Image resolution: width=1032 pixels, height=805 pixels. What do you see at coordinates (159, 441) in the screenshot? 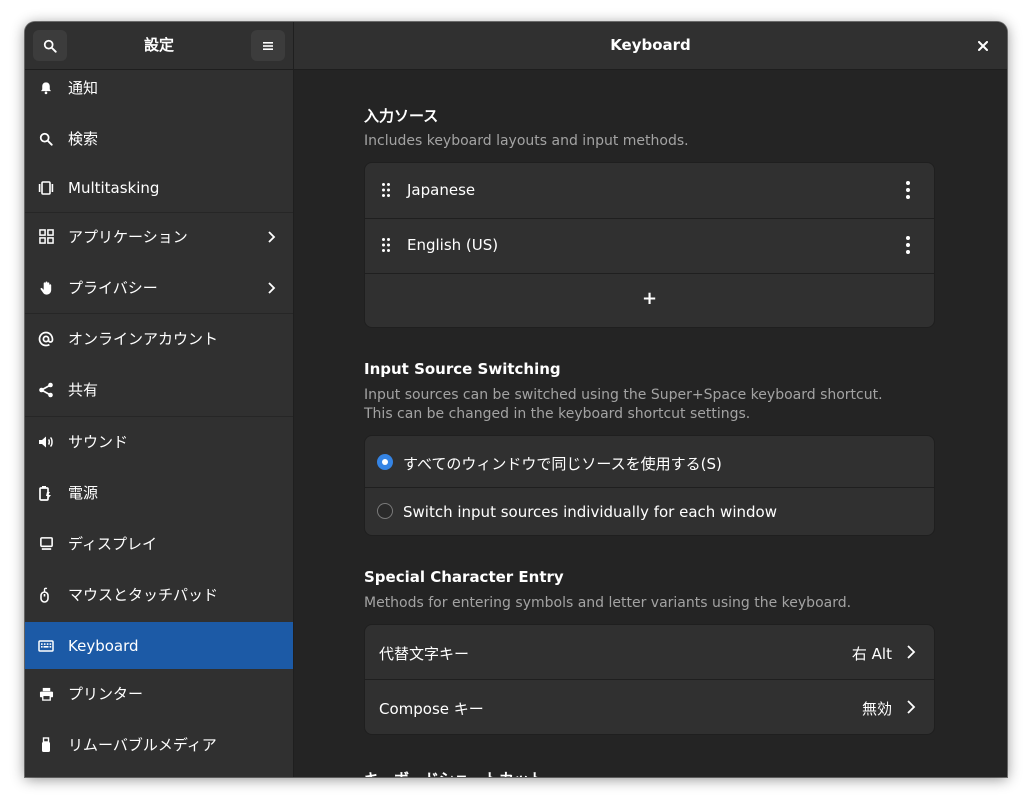
I see `sidebar-item-sound: サウンド` at bounding box center [159, 441].